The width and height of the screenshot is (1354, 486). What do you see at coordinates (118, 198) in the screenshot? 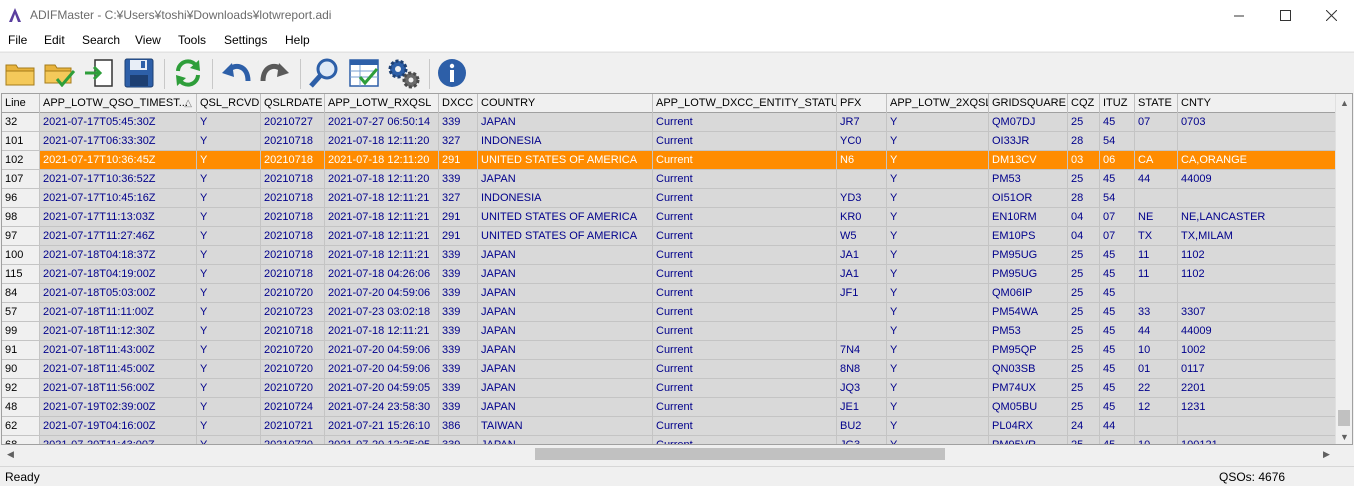
I see `cell-qso-timestamp: 2021-07-17T10:45:16Z` at bounding box center [118, 198].